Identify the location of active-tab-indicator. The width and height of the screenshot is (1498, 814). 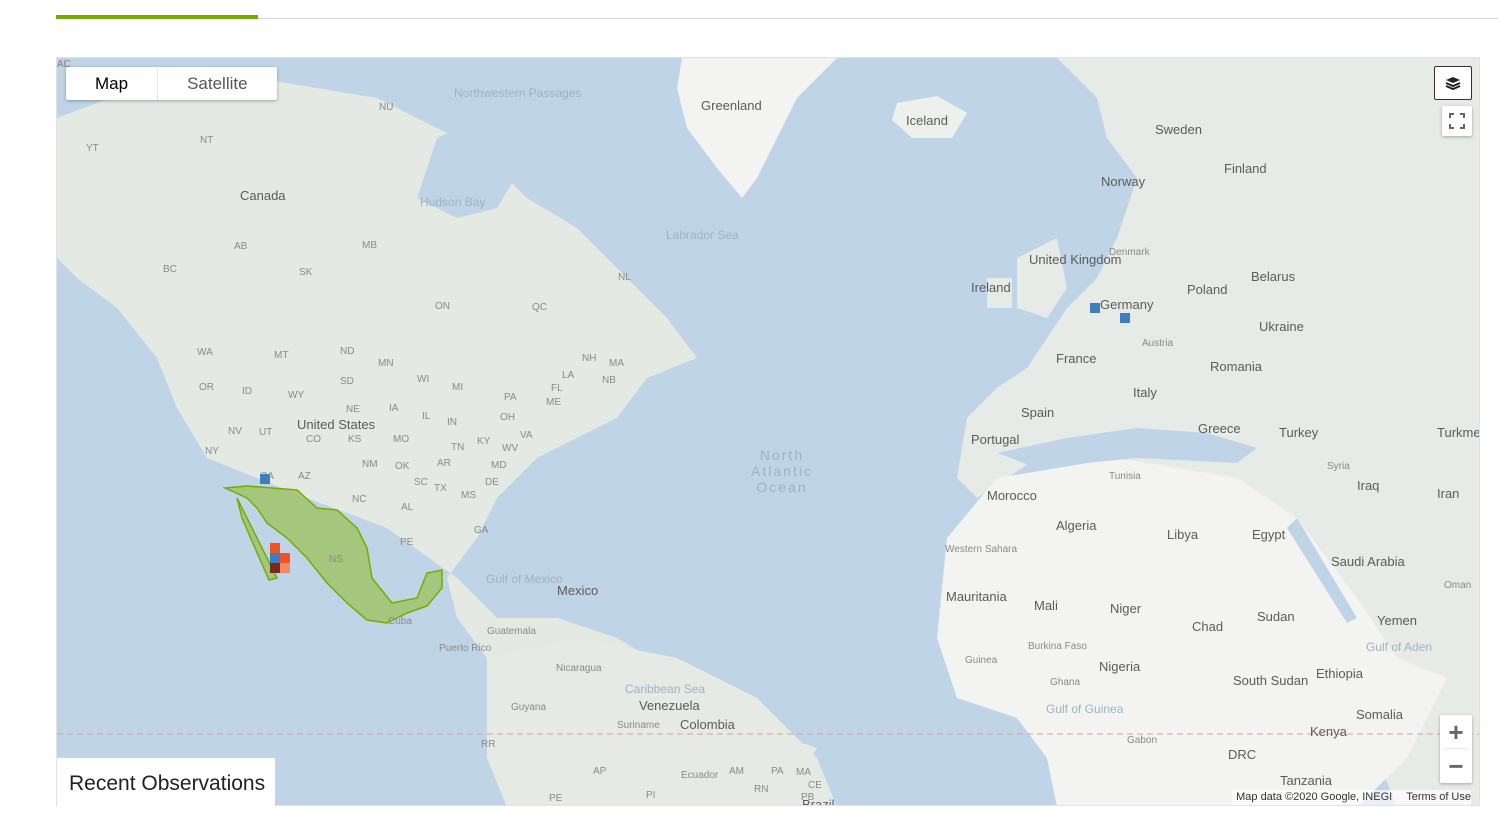
(157, 17).